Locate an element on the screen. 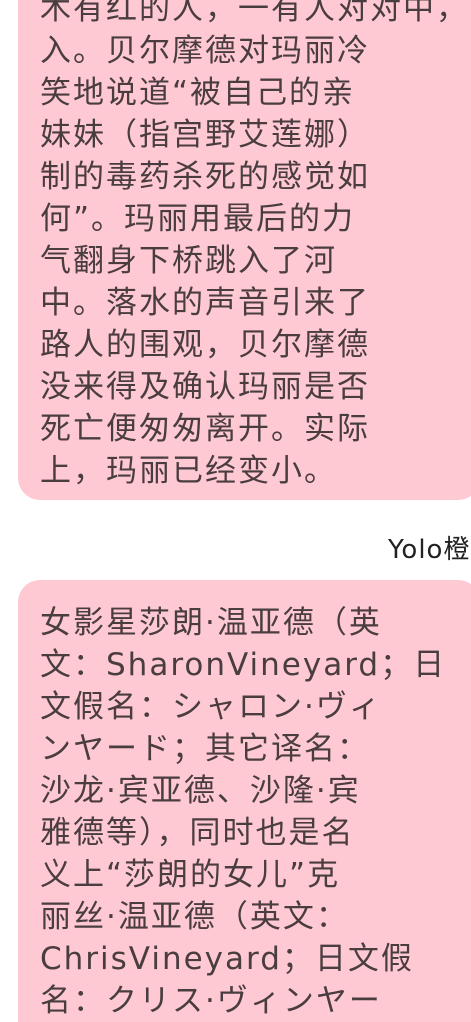 Image resolution: width=471 pixels, height=1022 pixels. message-line: 笑地说道“被自己的亲 is located at coordinates (198, 93).